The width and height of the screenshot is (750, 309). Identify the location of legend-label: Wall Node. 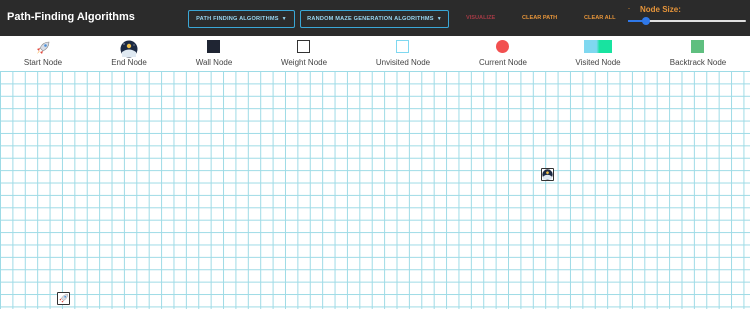
(214, 62).